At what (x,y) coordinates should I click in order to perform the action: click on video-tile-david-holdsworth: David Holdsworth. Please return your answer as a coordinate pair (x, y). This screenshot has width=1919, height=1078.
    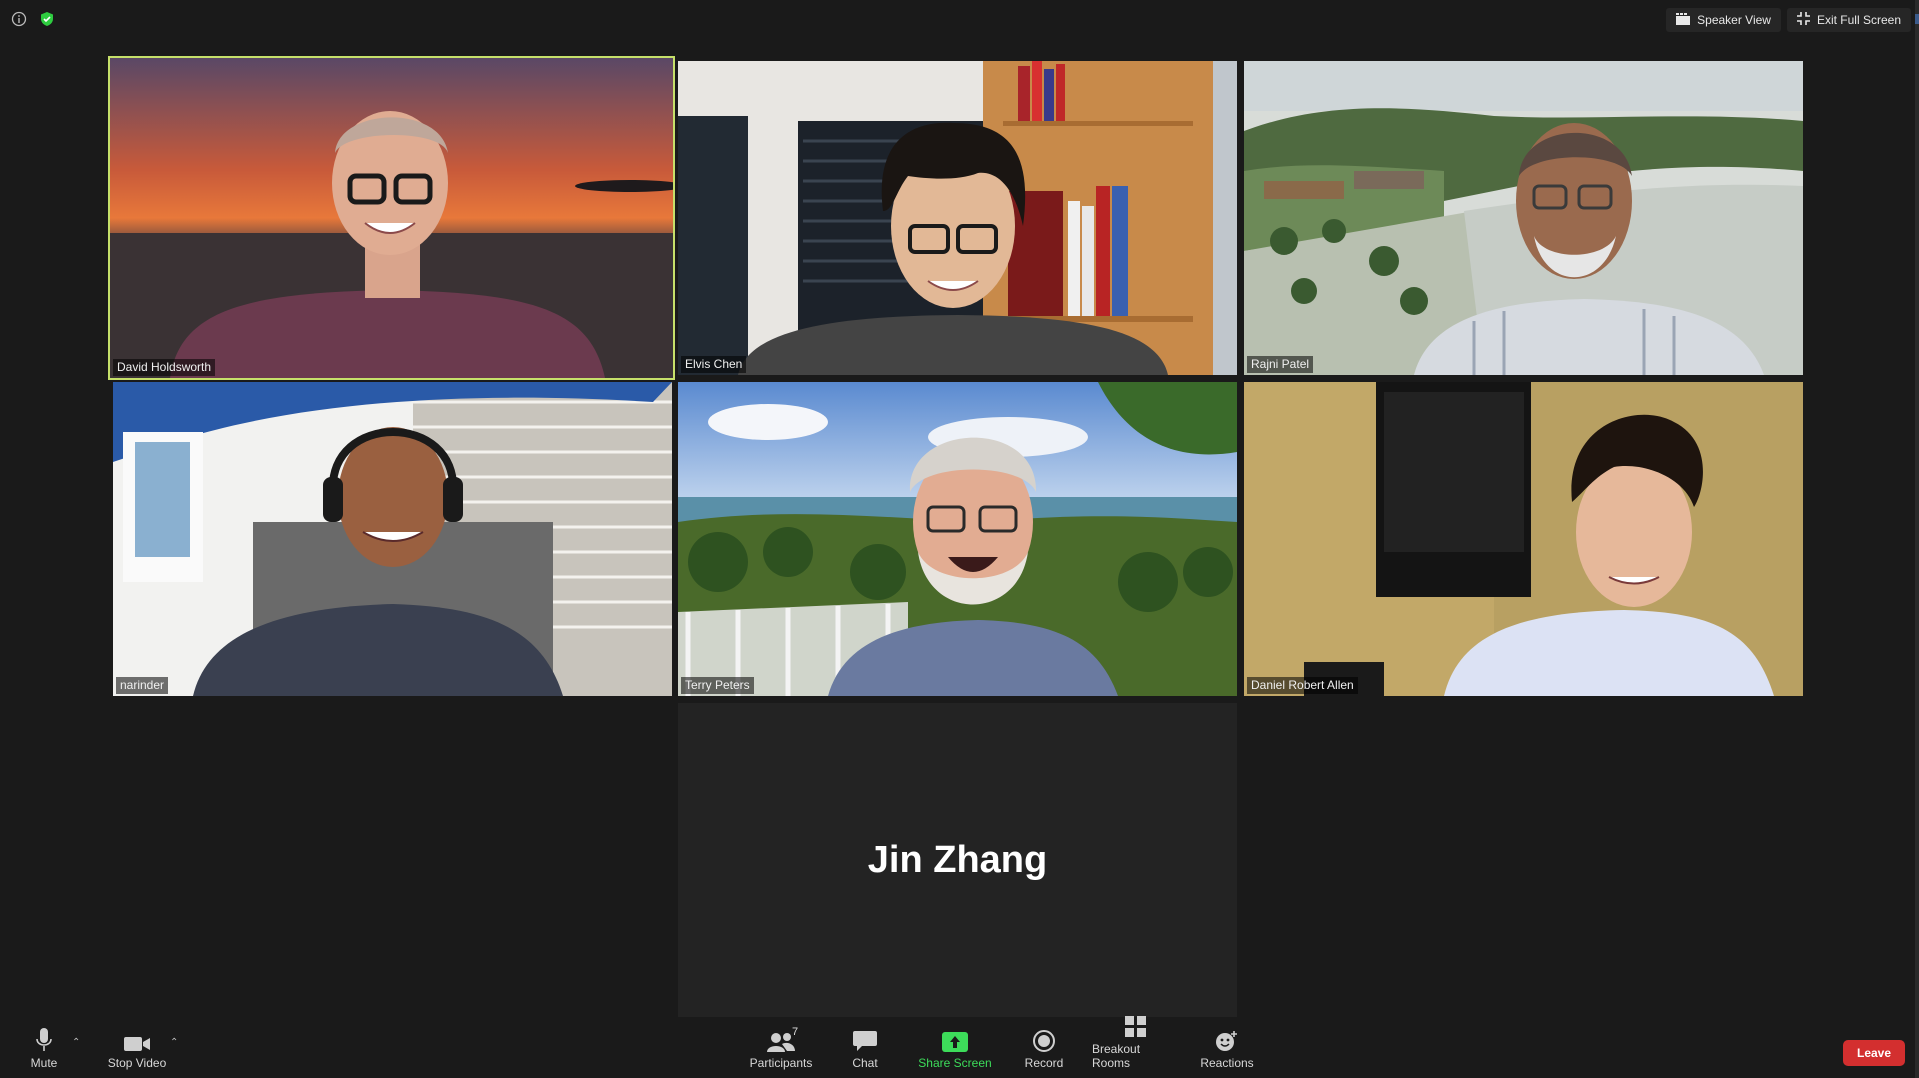
    Looking at the image, I should click on (391, 218).